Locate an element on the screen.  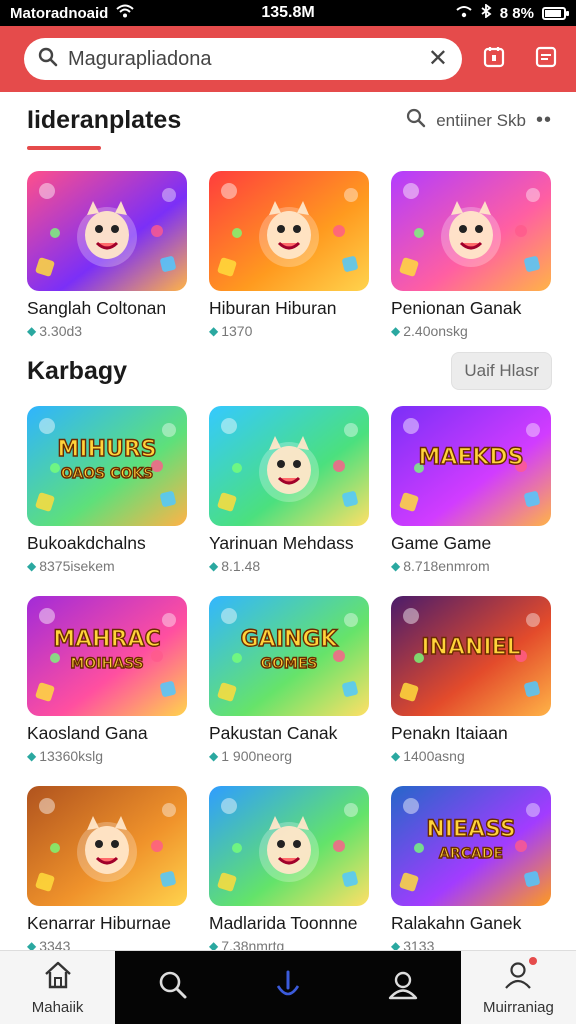
section-title: Karbagy is located at coordinates (77, 370).